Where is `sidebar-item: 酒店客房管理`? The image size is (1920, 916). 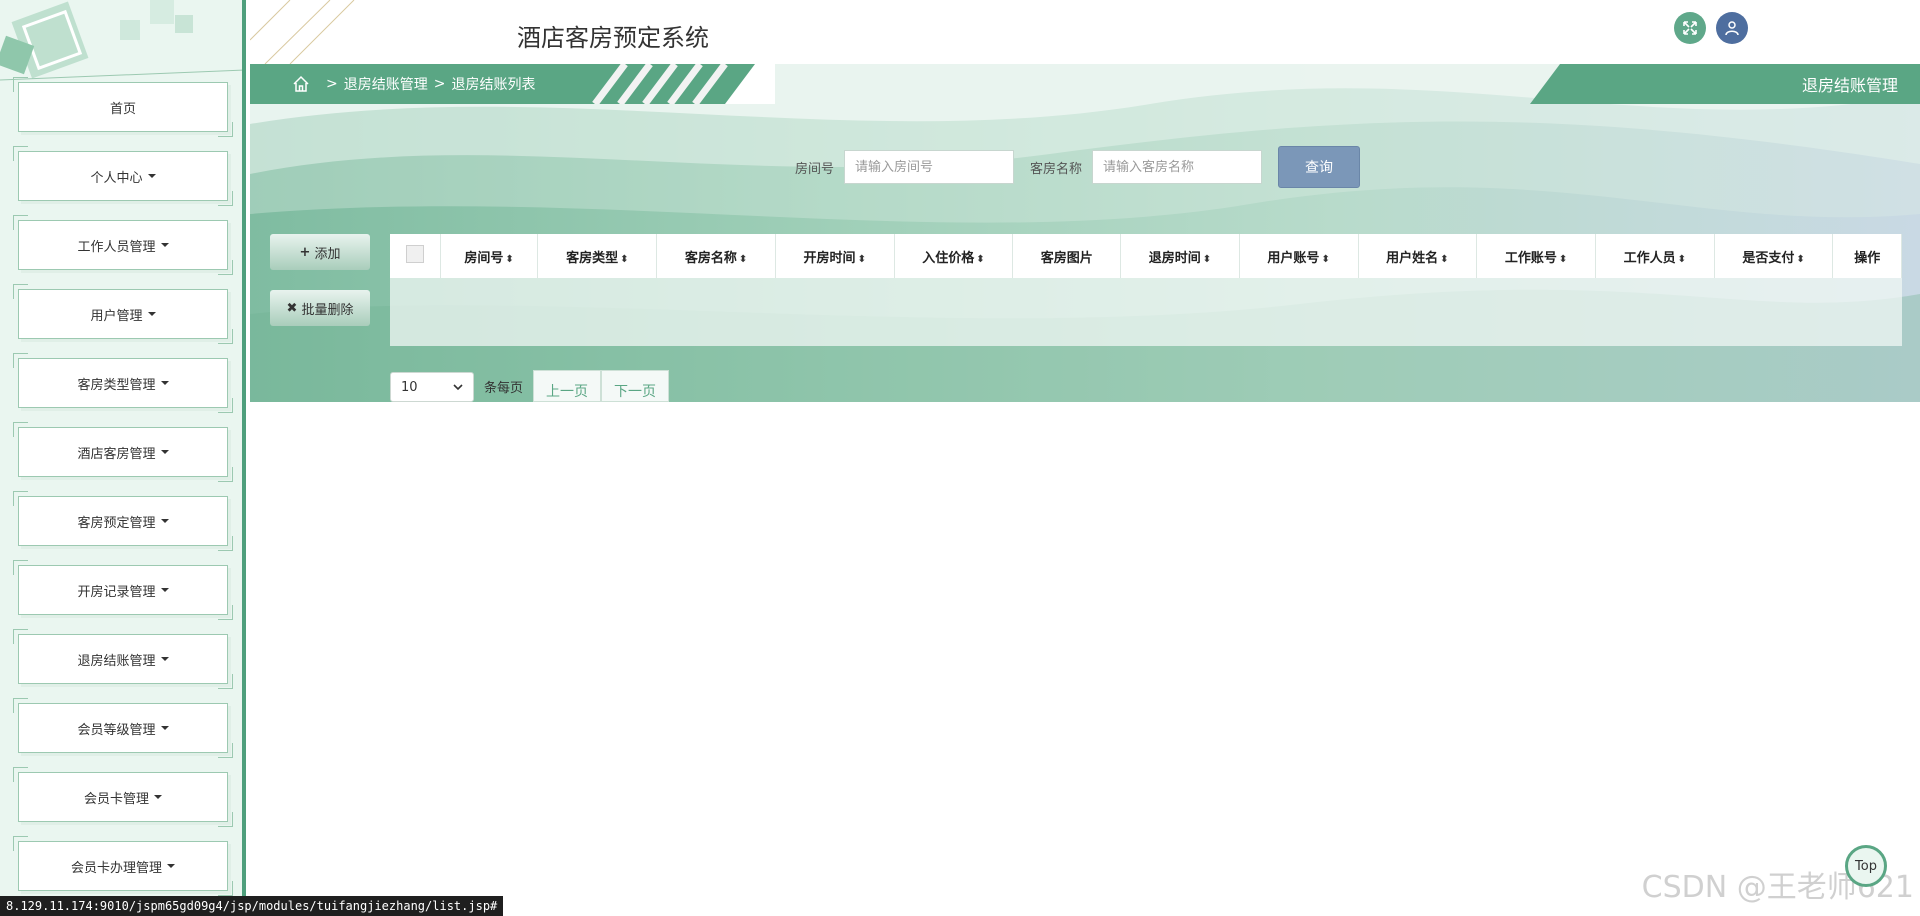 sidebar-item: 酒店客房管理 is located at coordinates (123, 452).